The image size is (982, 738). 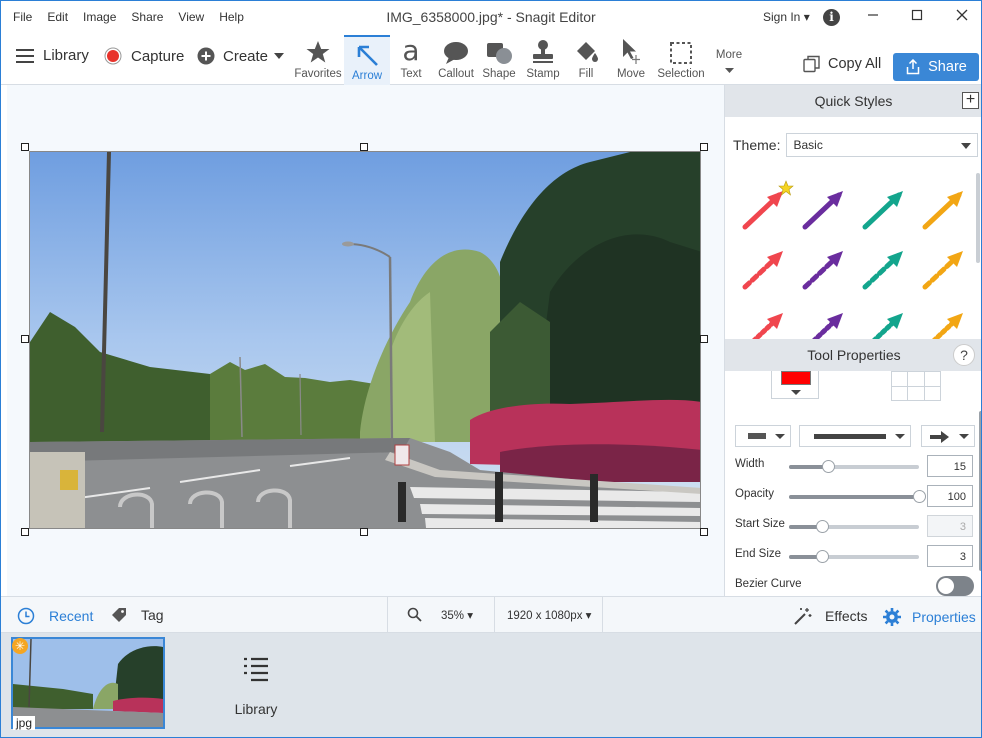 I want to click on tool-move: Move, so click(x=631, y=60).